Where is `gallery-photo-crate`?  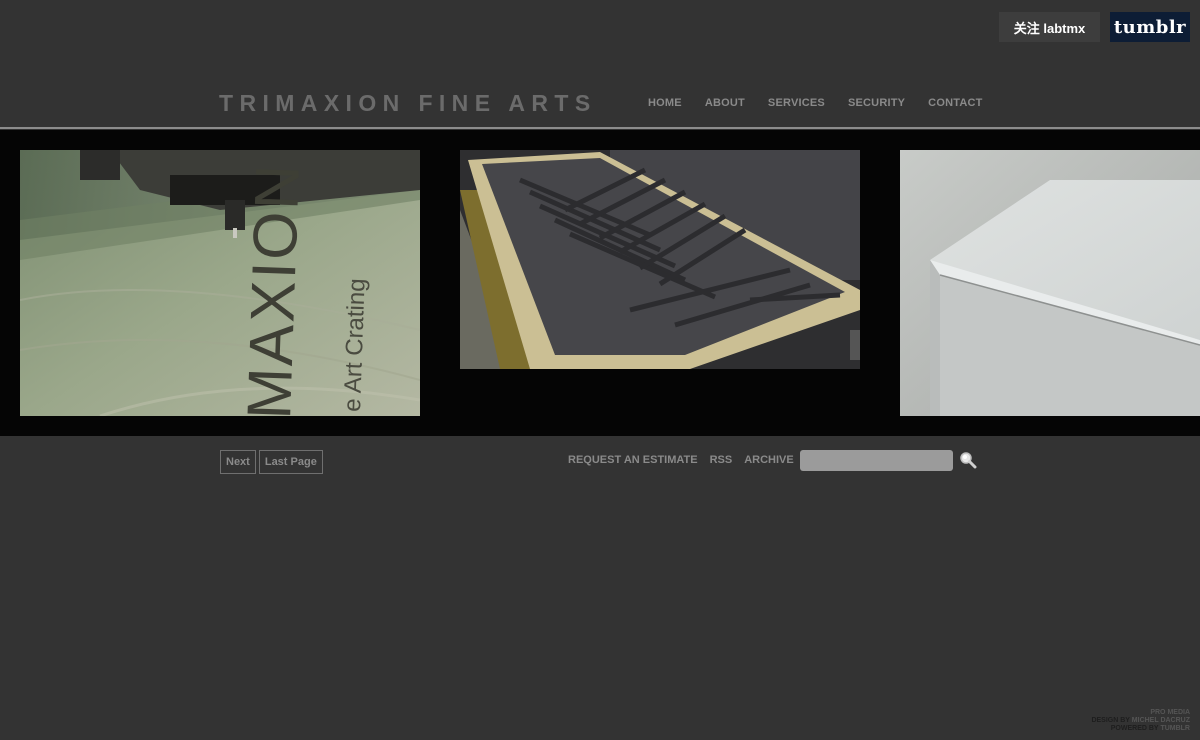
gallery-photo-crate is located at coordinates (660, 259).